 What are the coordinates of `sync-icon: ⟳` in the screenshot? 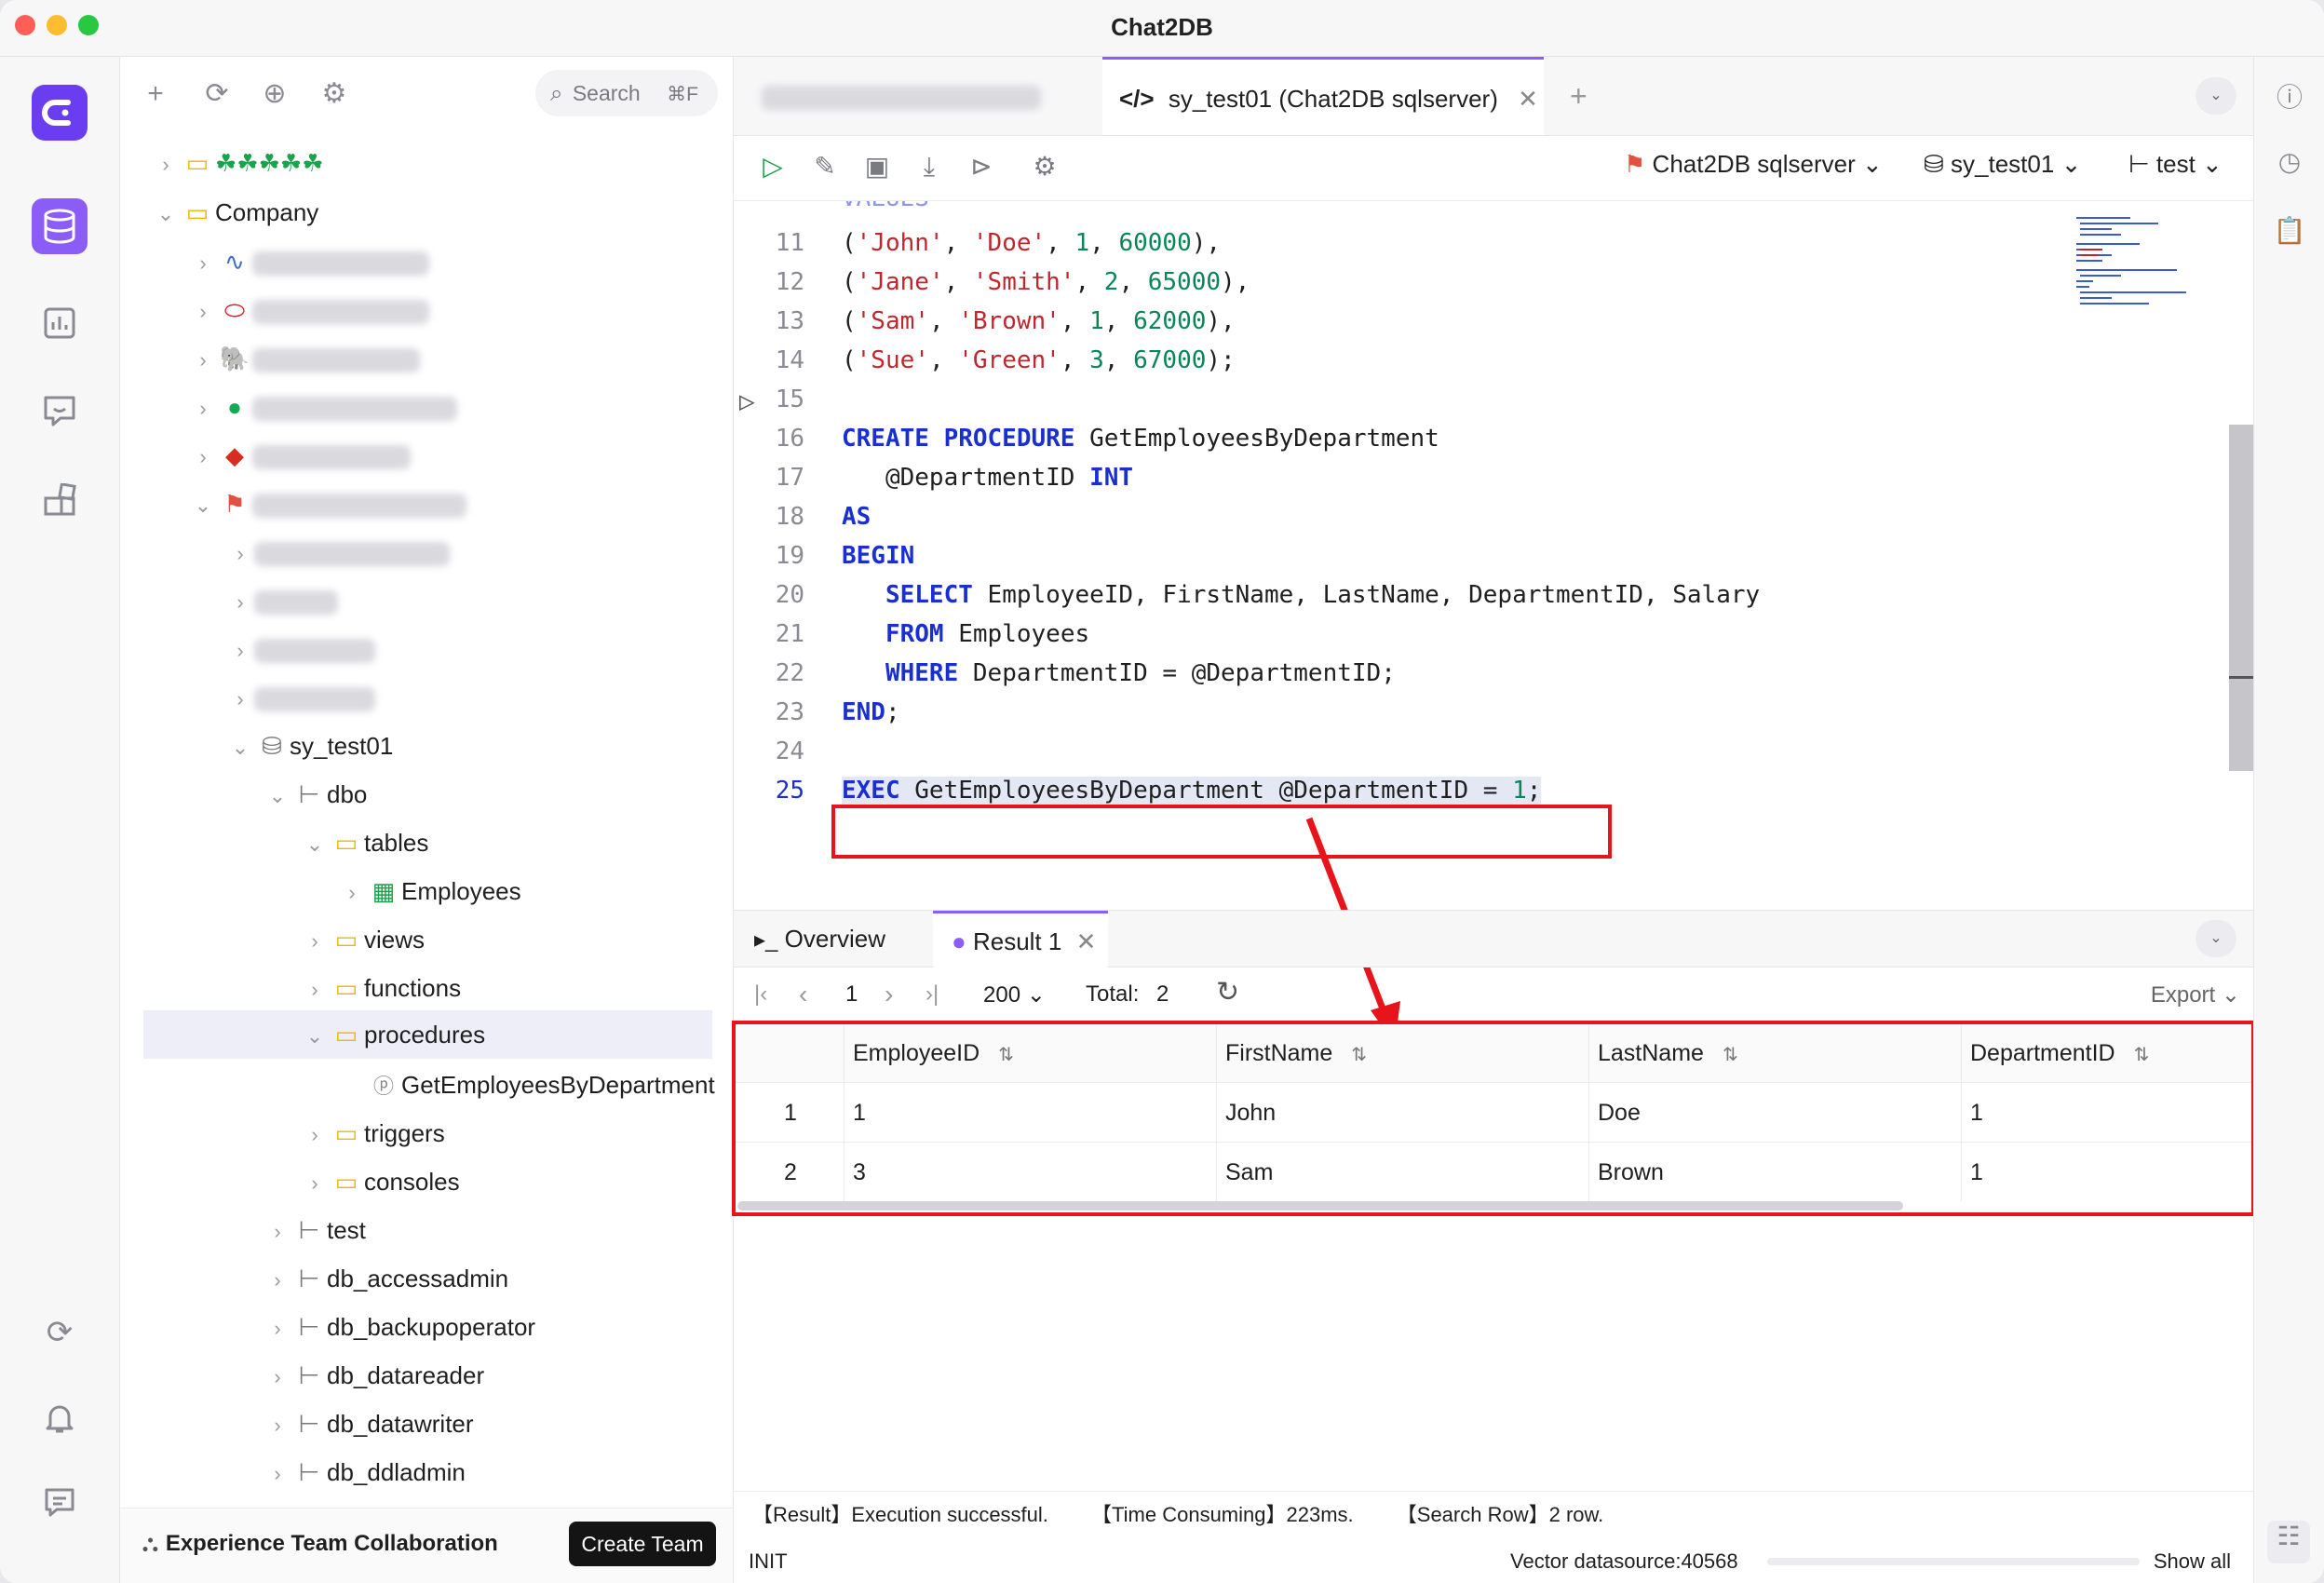 It's located at (60, 1332).